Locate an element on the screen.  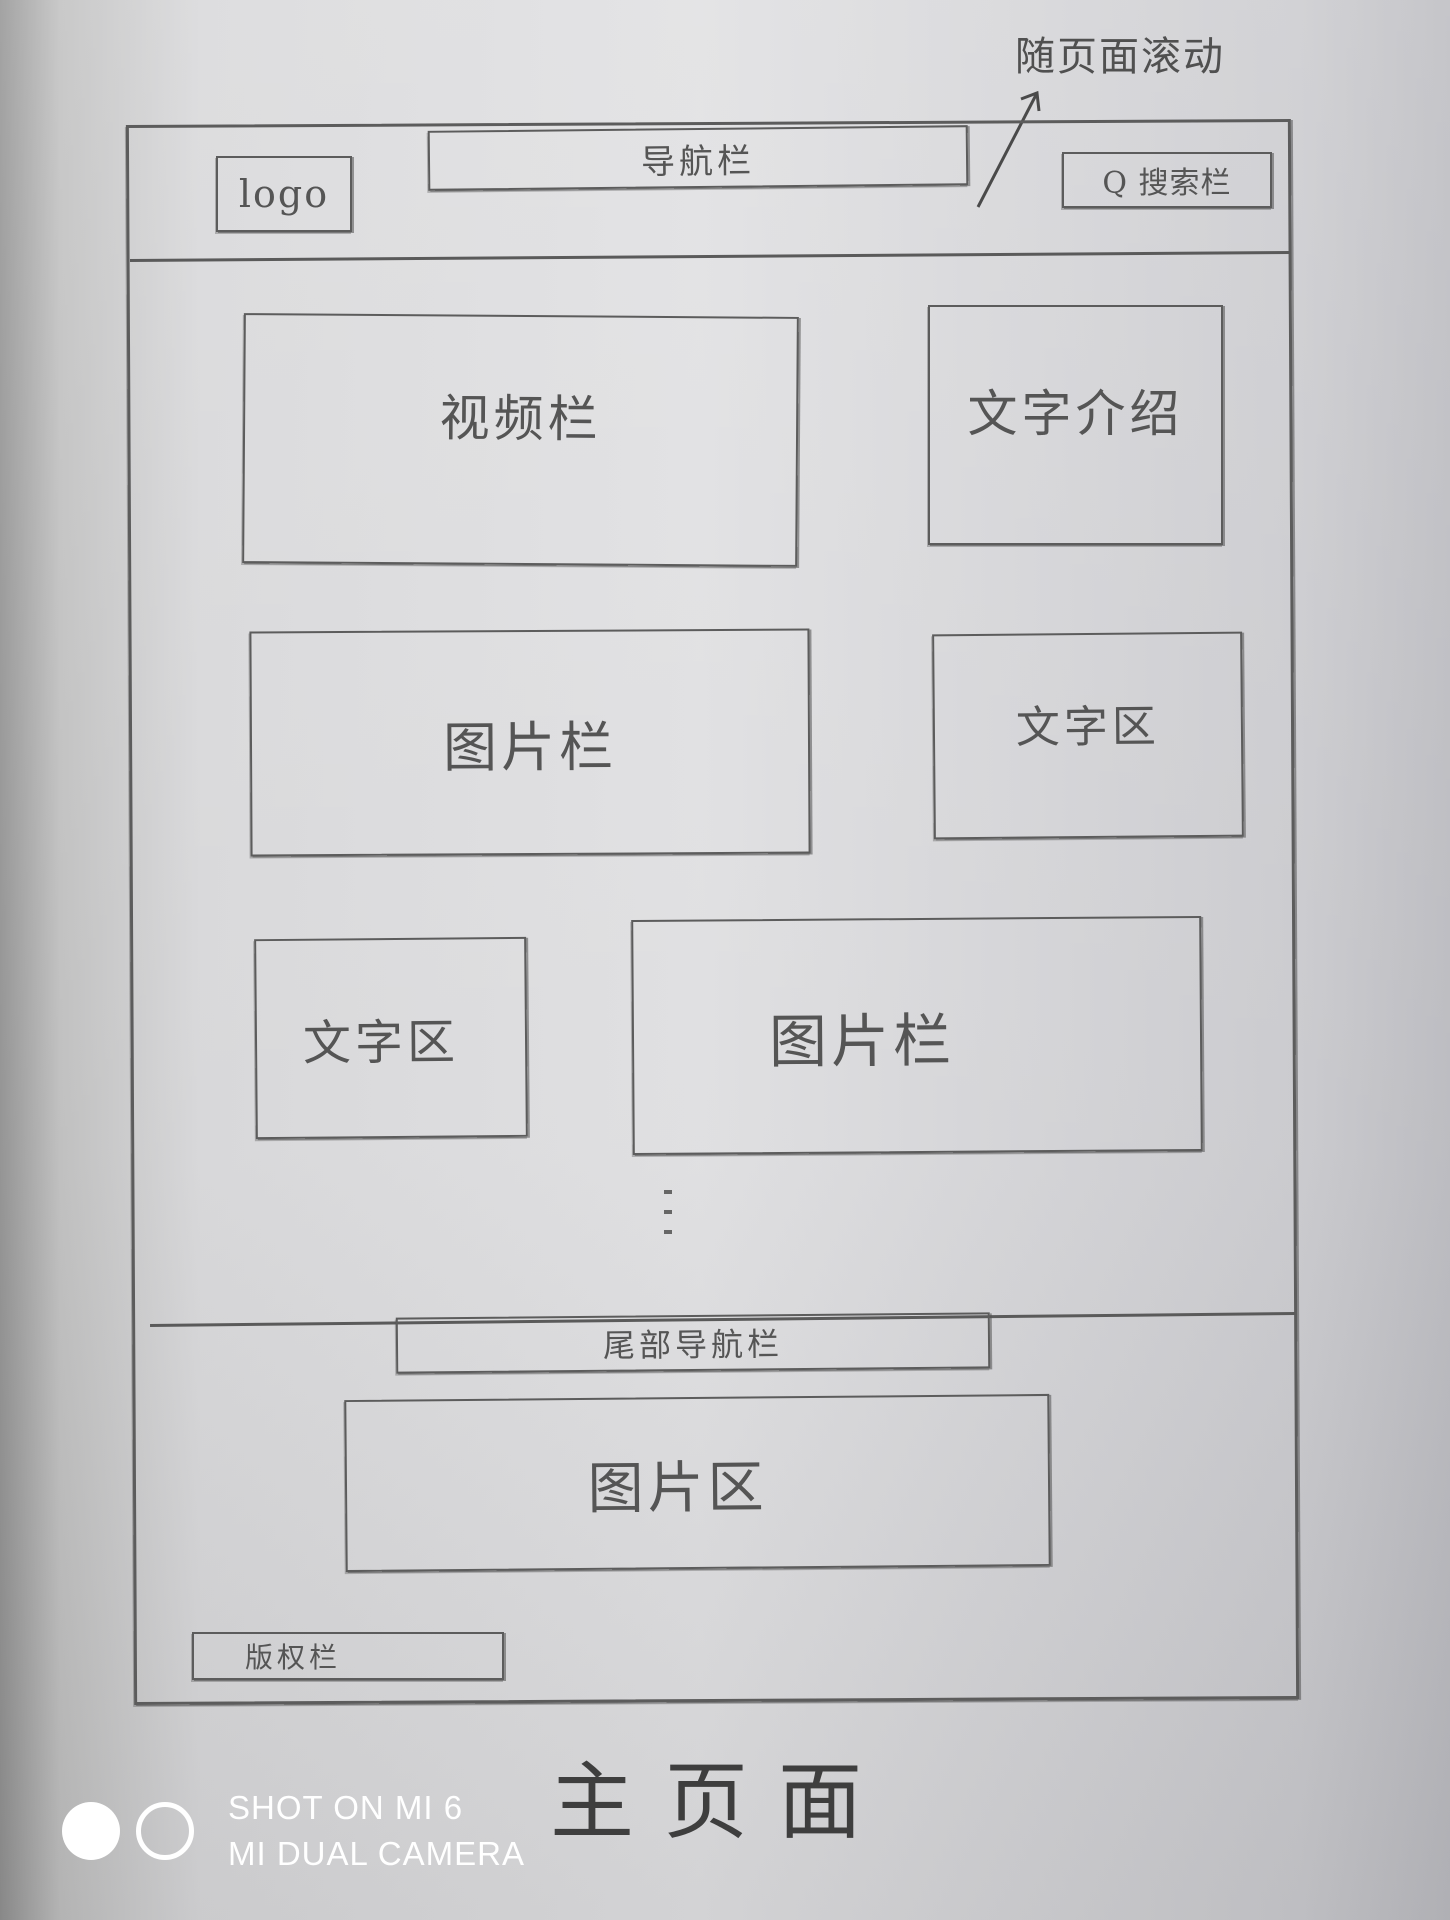
image-section-1: 图片栏 is located at coordinates (530, 742).